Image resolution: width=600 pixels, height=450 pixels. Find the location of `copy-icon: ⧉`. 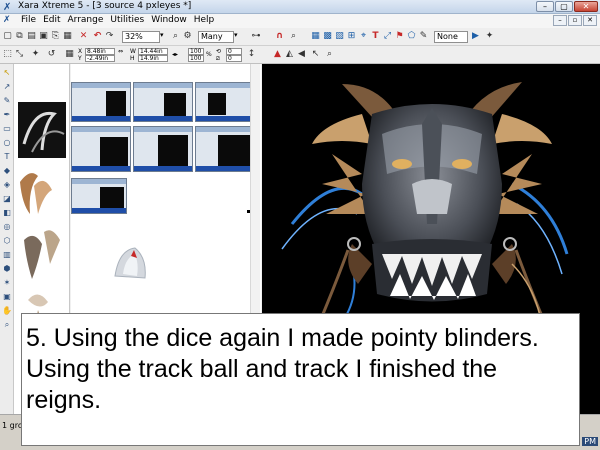

copy-icon: ⧉ is located at coordinates (19, 36).